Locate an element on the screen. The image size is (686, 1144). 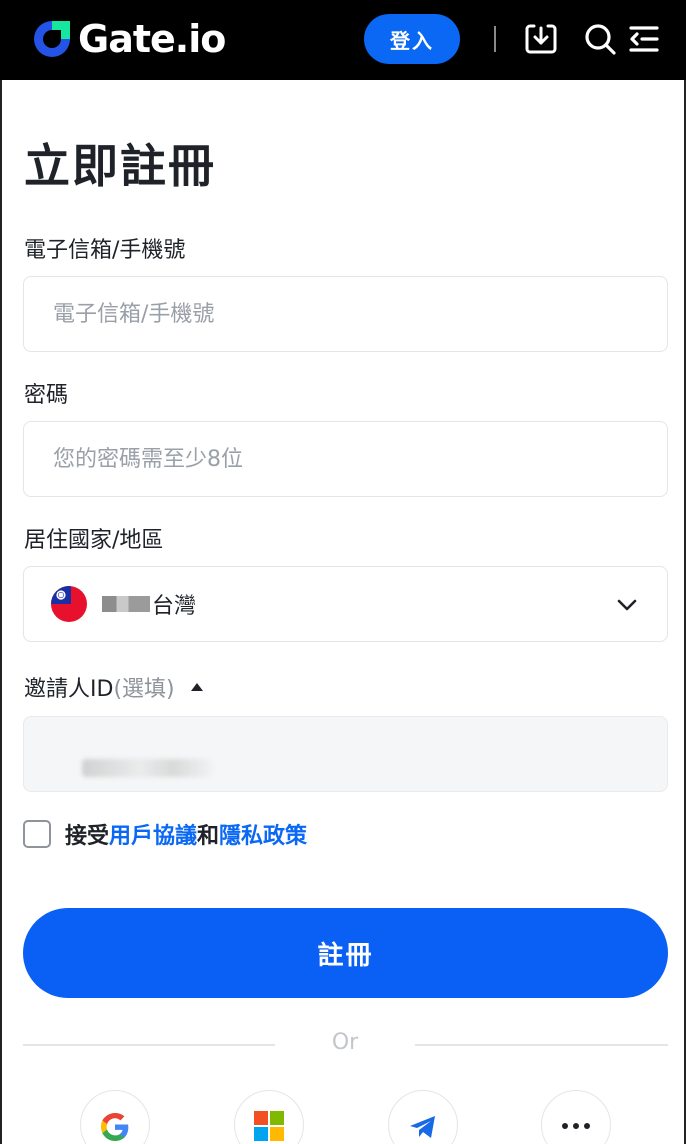
login-button: 登入 is located at coordinates (412, 39).